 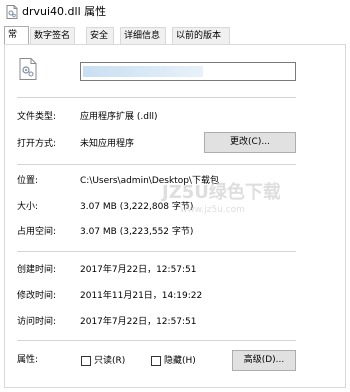 What do you see at coordinates (100, 35) in the screenshot?
I see `tab-security: 安全` at bounding box center [100, 35].